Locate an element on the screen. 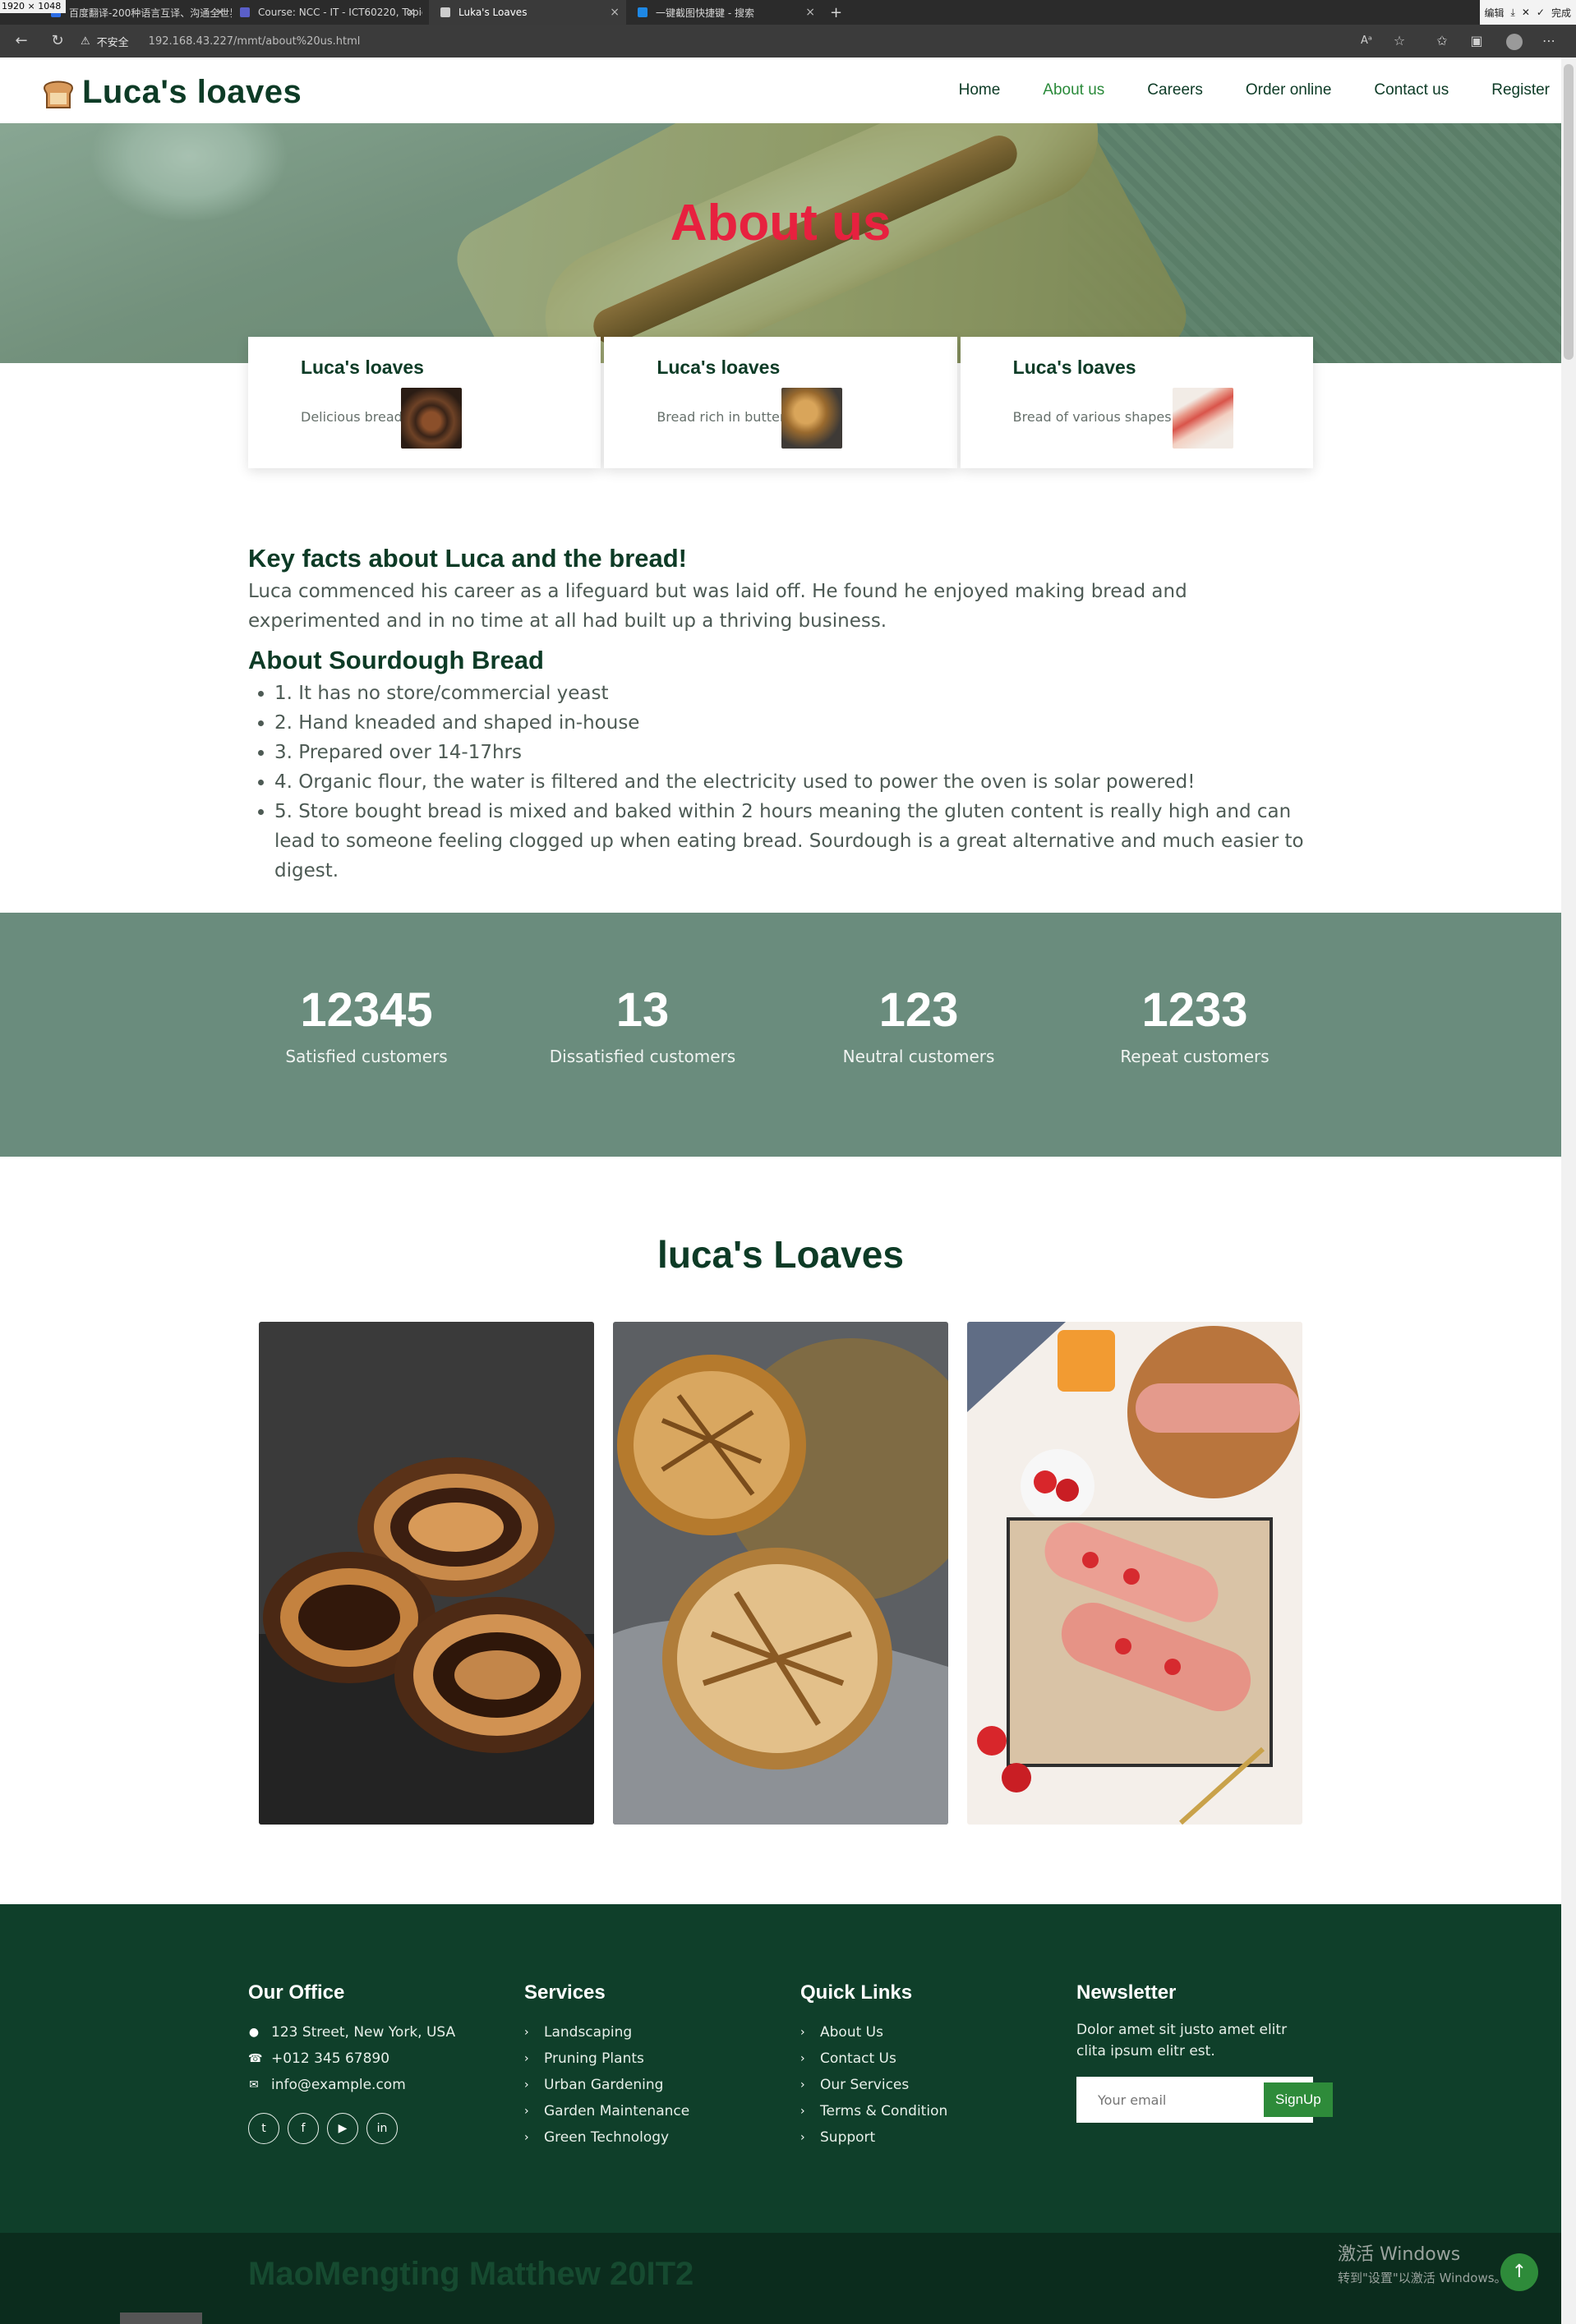  key-facts-heading: Key facts about Luca and the bread! is located at coordinates (467, 558).